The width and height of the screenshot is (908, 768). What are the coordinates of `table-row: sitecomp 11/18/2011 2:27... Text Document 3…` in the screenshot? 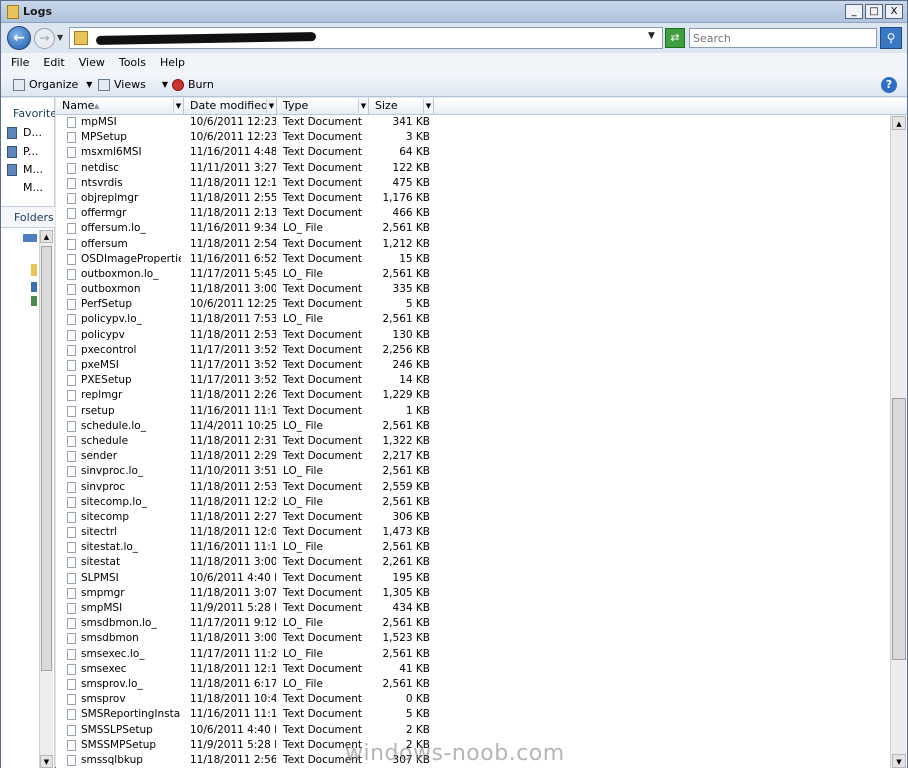 It's located at (472, 517).